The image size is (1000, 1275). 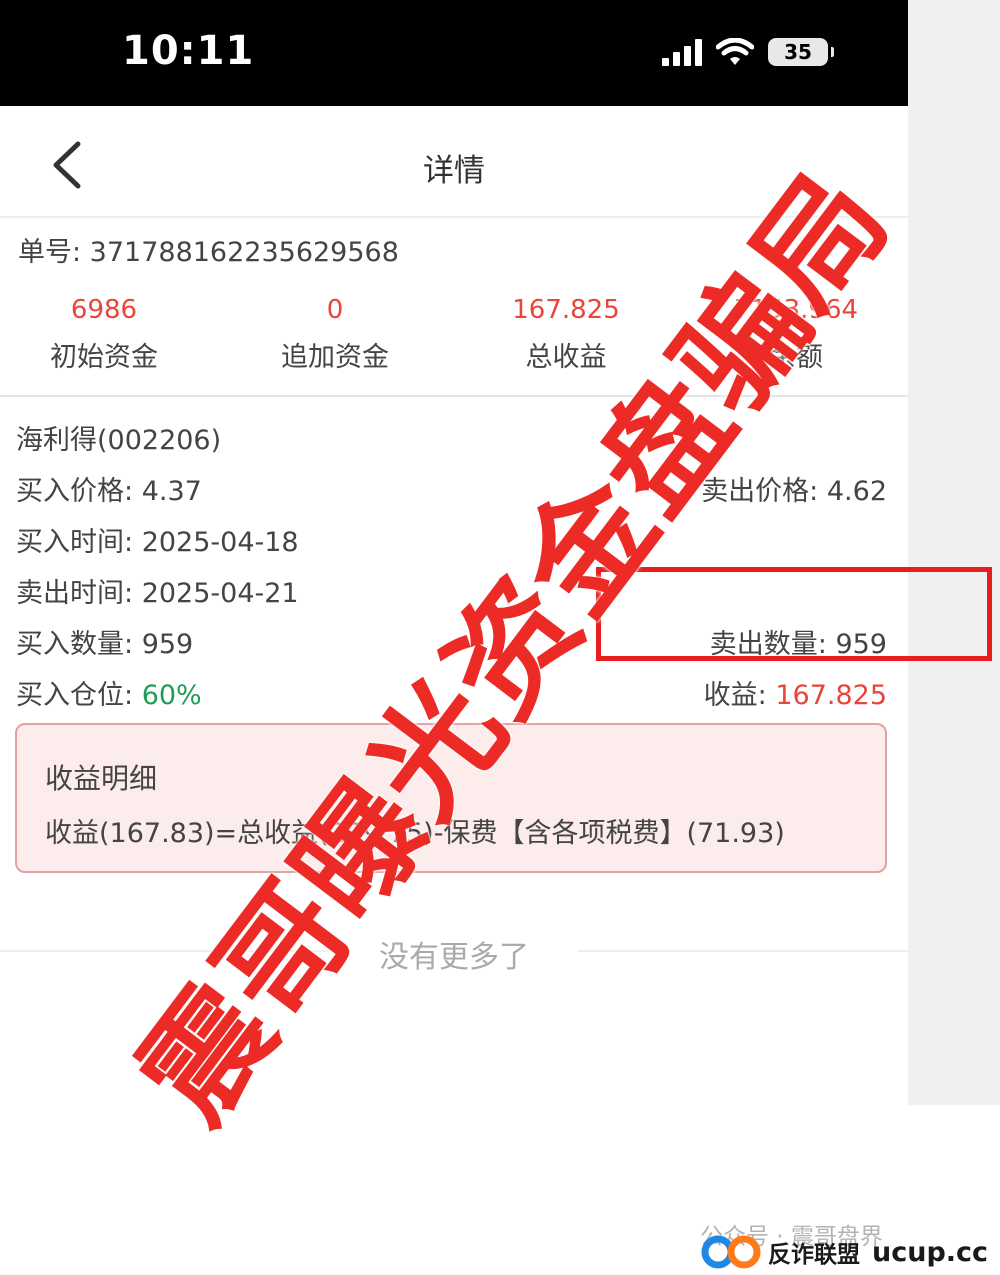 What do you see at coordinates (167, 644) in the screenshot?
I see `buy-quantity-value: 959` at bounding box center [167, 644].